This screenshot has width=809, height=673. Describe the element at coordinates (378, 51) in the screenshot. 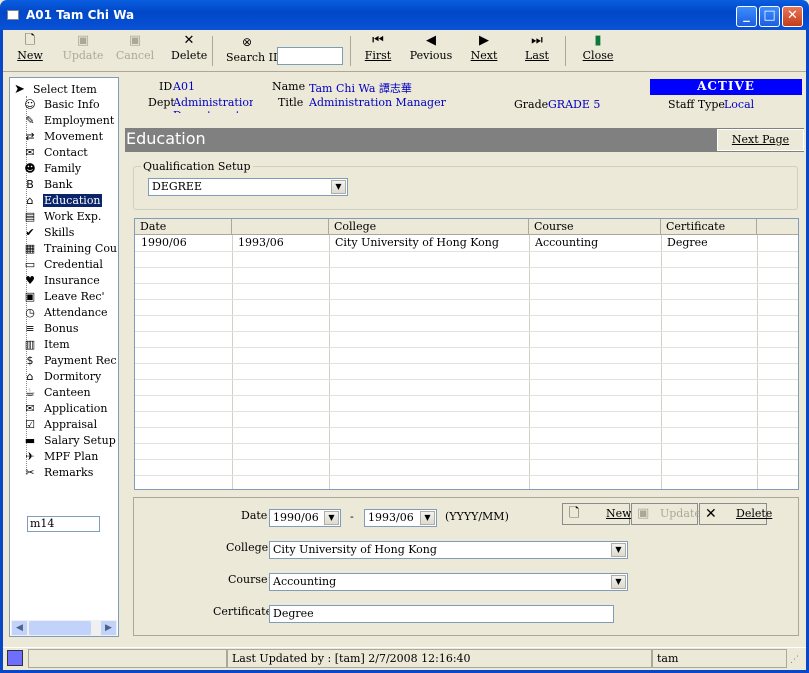

I see `first-button: ⏮ First` at that location.